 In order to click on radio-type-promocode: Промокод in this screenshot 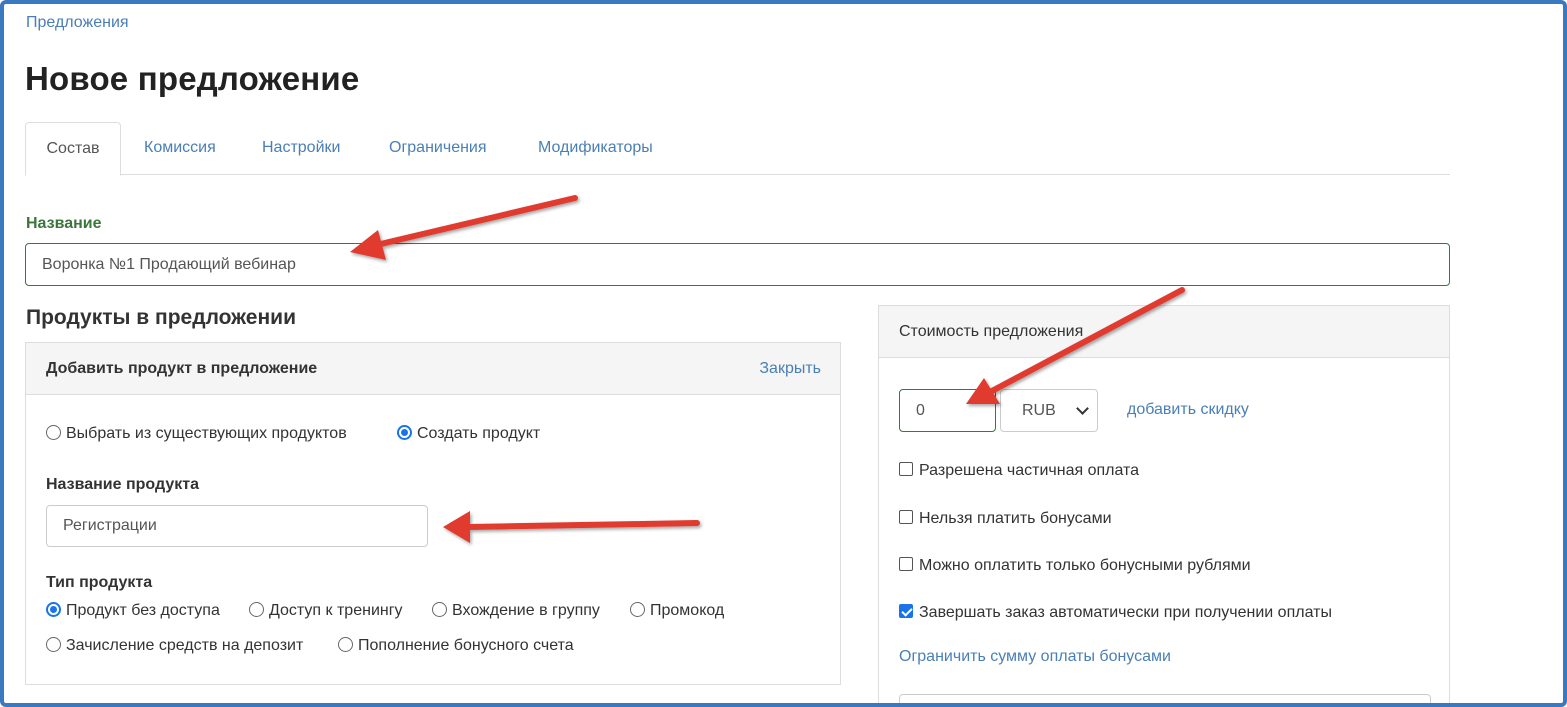, I will do `click(677, 611)`.